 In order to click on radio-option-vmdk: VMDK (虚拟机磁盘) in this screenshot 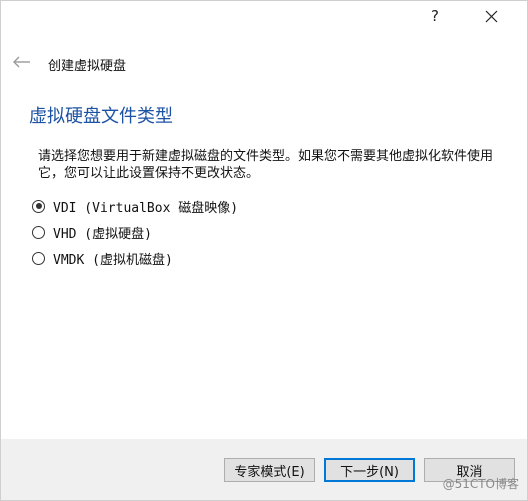, I will do `click(135, 258)`.